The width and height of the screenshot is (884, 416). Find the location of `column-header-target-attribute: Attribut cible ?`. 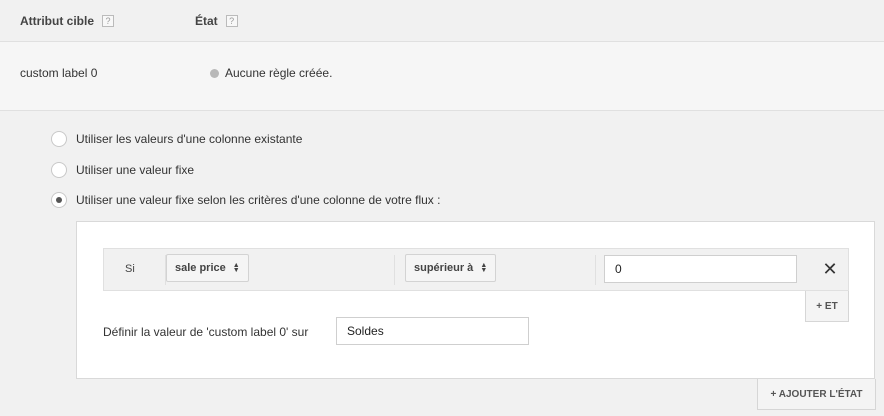

column-header-target-attribute: Attribut cible ? is located at coordinates (67, 21).